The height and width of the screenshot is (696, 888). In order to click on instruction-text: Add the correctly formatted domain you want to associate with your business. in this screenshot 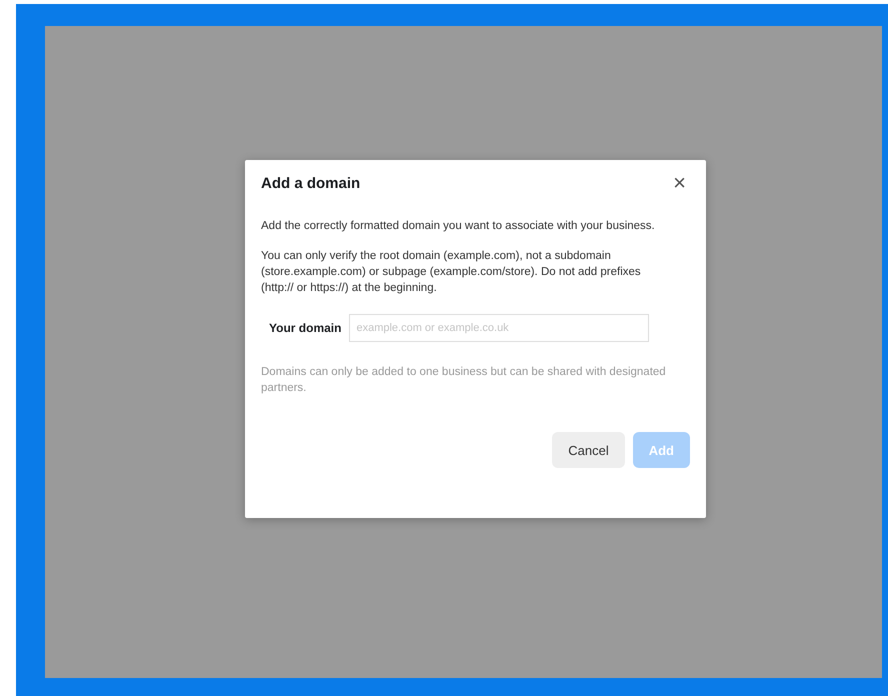, I will do `click(458, 226)`.